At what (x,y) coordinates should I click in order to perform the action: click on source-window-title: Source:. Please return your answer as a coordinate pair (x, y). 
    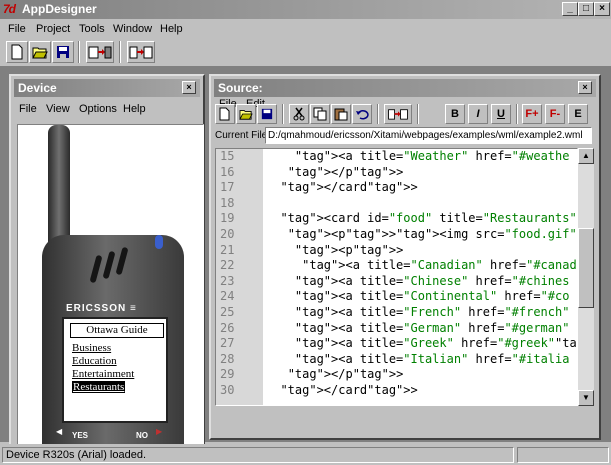
    Looking at the image, I should click on (240, 88).